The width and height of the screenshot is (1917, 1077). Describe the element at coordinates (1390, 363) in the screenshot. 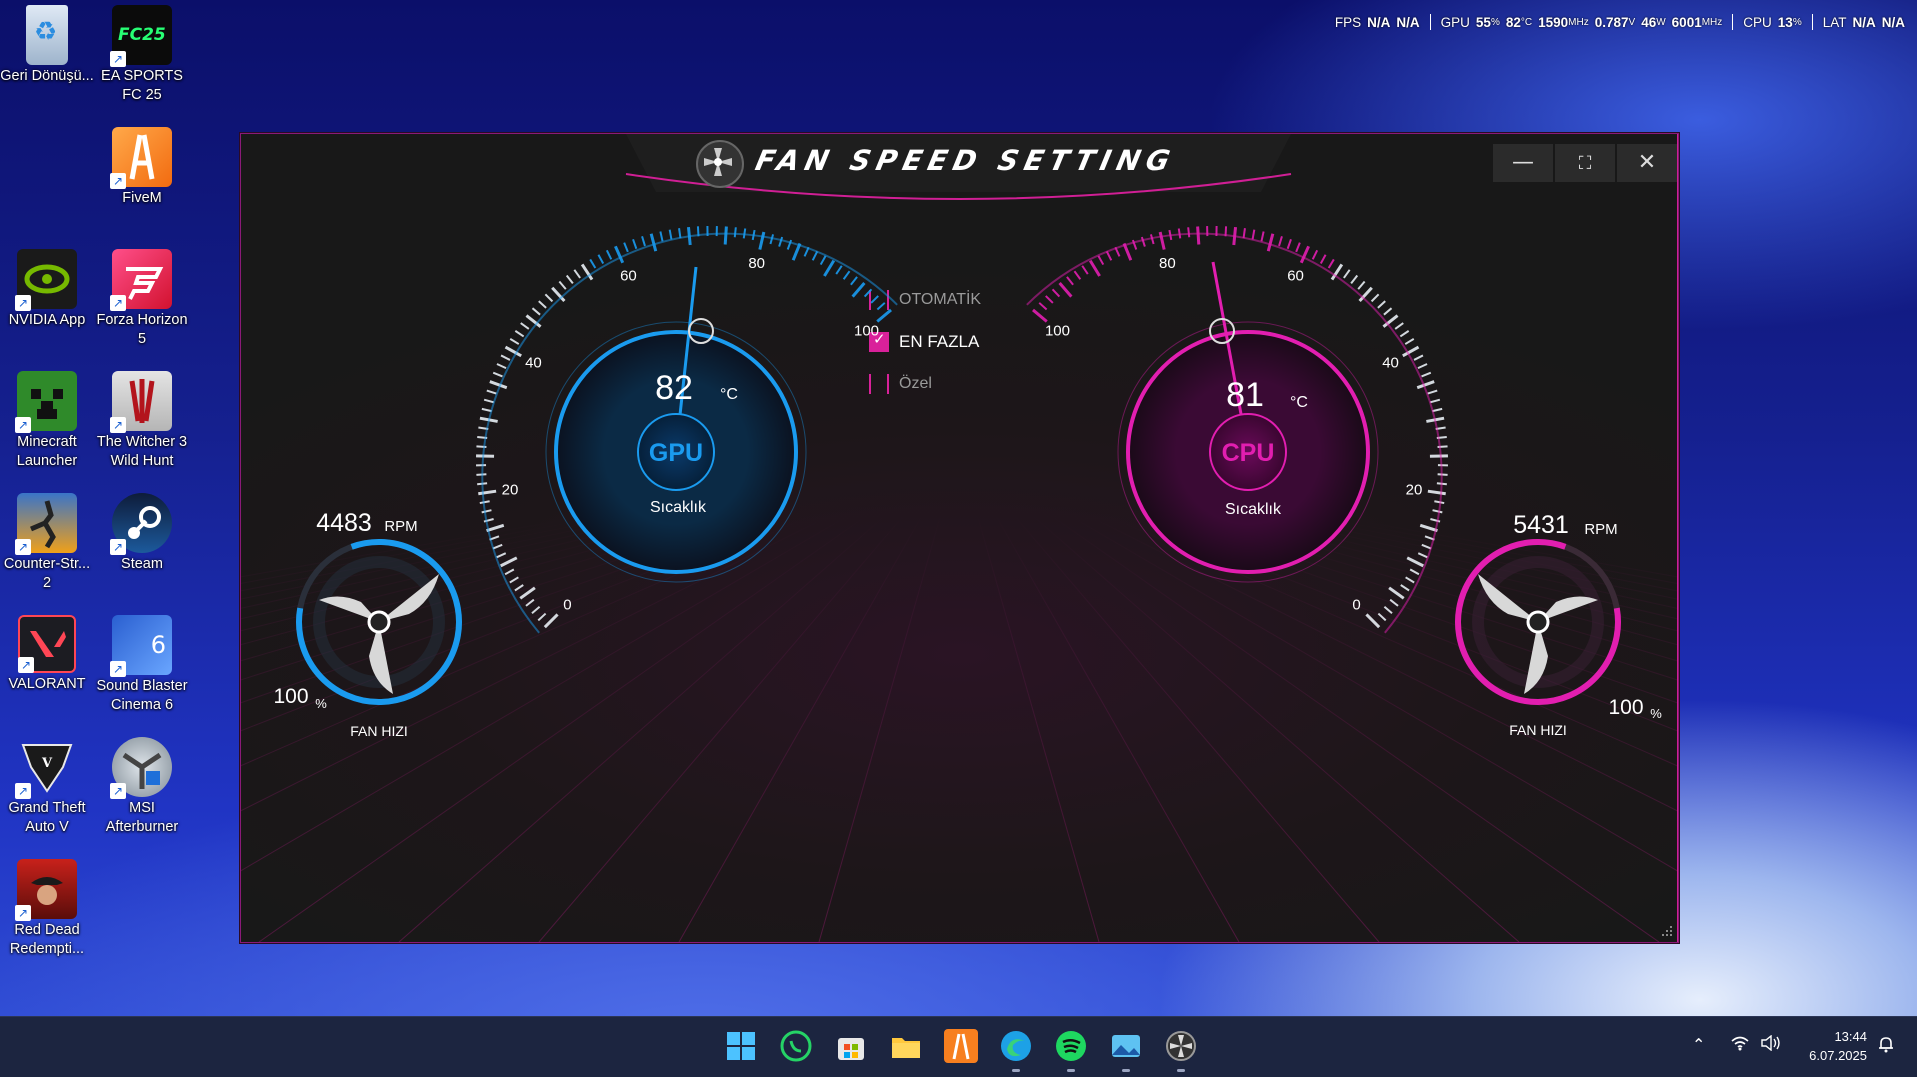

I see `cpu-scale-label: 40` at that location.